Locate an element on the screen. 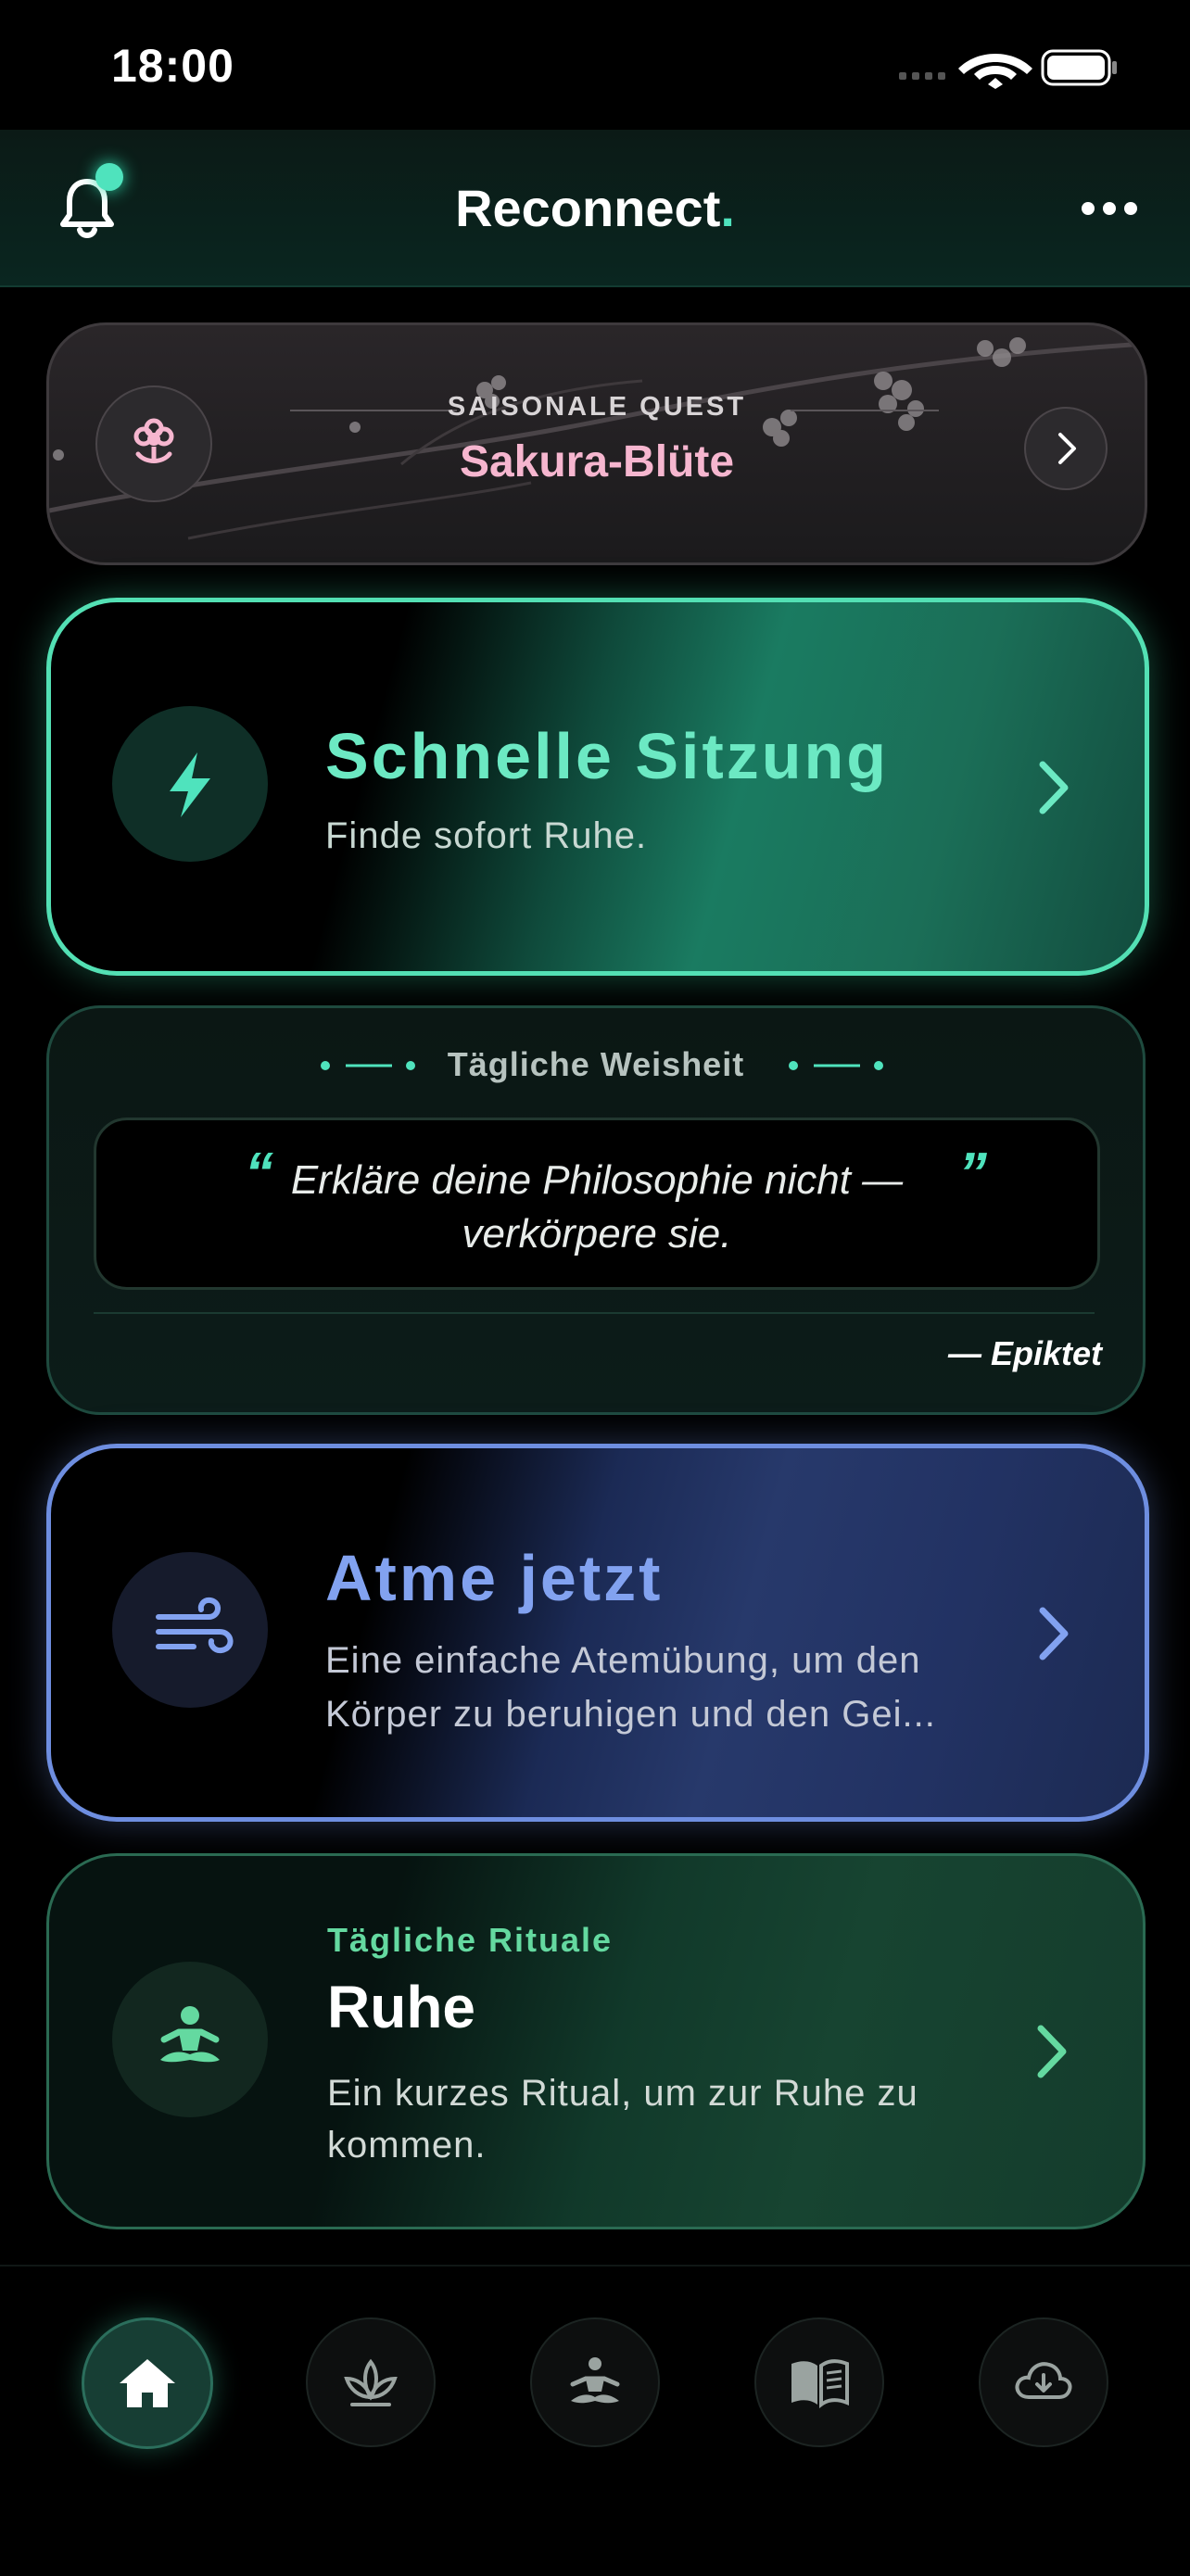  home-icon is located at coordinates (147, 2383).